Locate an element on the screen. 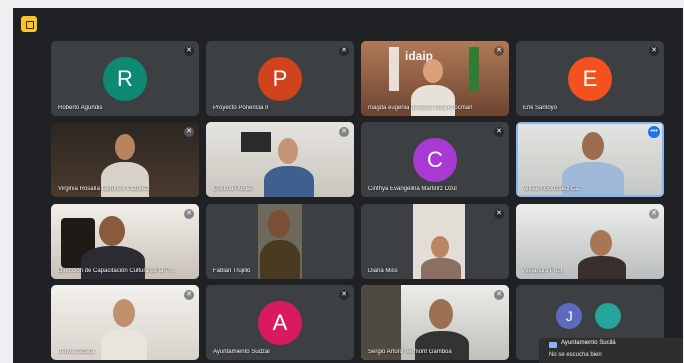 This screenshot has height=363, width=684. avatar: R is located at coordinates (125, 78).